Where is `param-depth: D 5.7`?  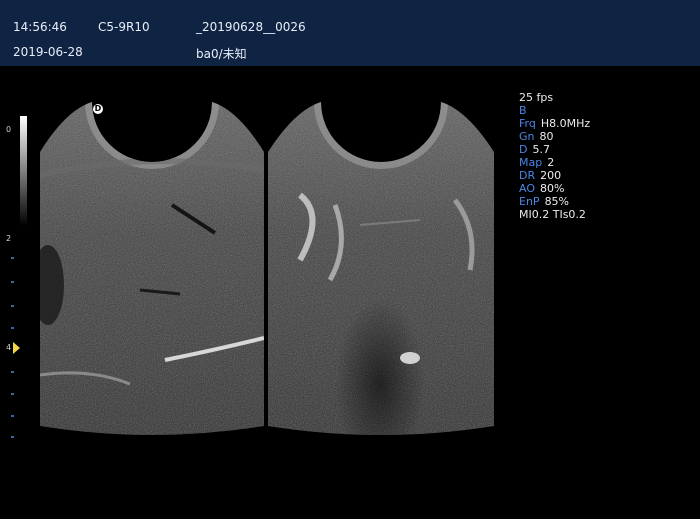 param-depth: D 5.7 is located at coordinates (554, 149).